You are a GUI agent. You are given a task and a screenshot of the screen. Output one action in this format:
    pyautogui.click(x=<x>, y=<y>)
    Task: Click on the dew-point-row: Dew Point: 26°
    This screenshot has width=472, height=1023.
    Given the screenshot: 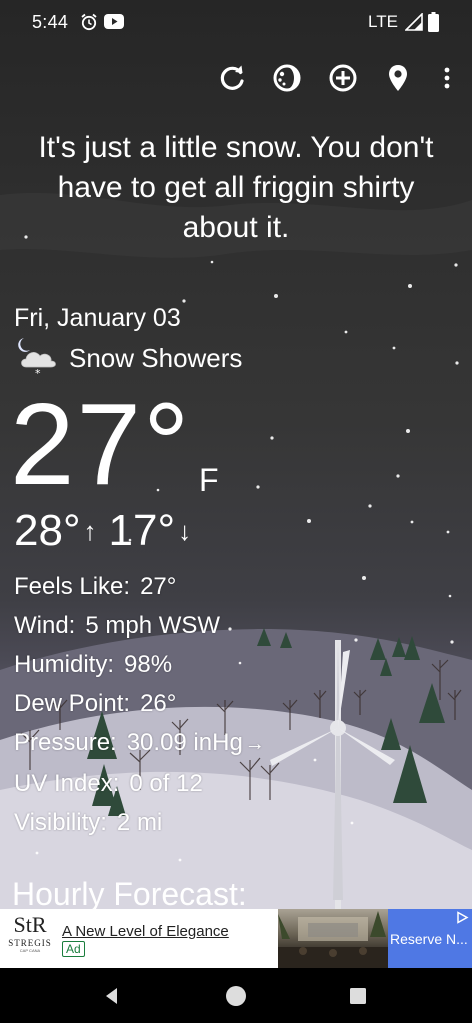 What is the action you would take?
    pyautogui.click(x=139, y=703)
    